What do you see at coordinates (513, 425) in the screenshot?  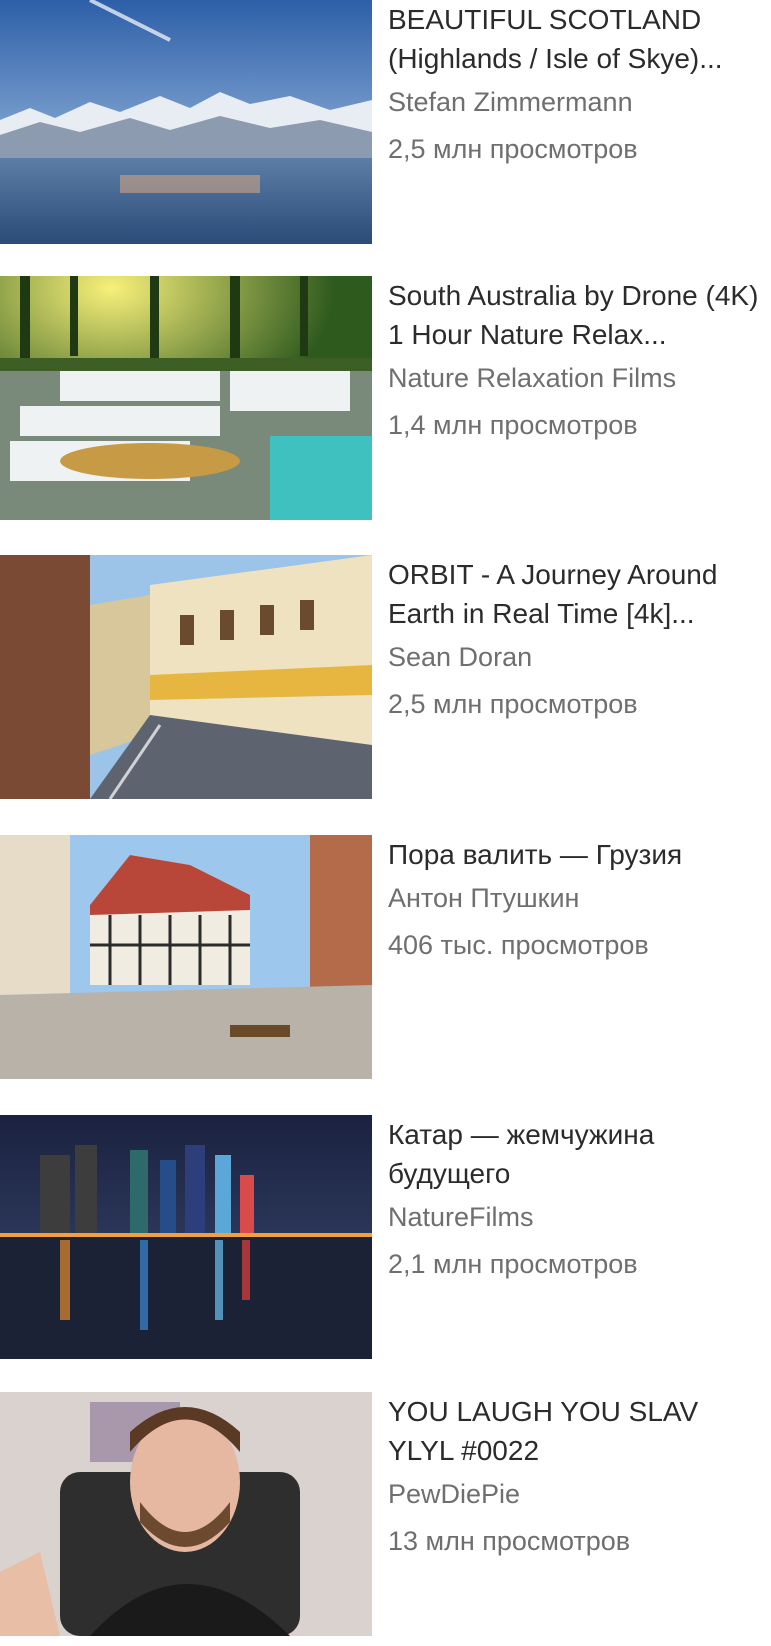 I see `view-count: 1,4 млн просмотров` at bounding box center [513, 425].